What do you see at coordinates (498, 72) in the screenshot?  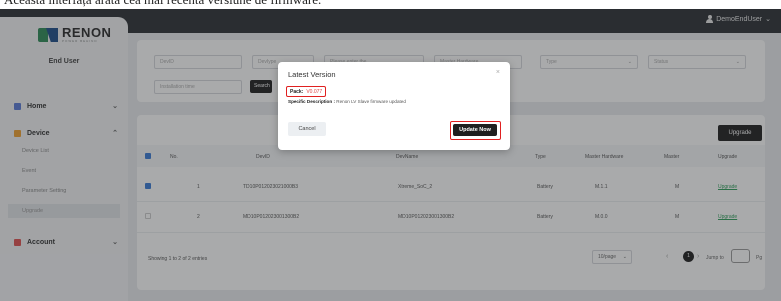 I see `close-icon: ×` at bounding box center [498, 72].